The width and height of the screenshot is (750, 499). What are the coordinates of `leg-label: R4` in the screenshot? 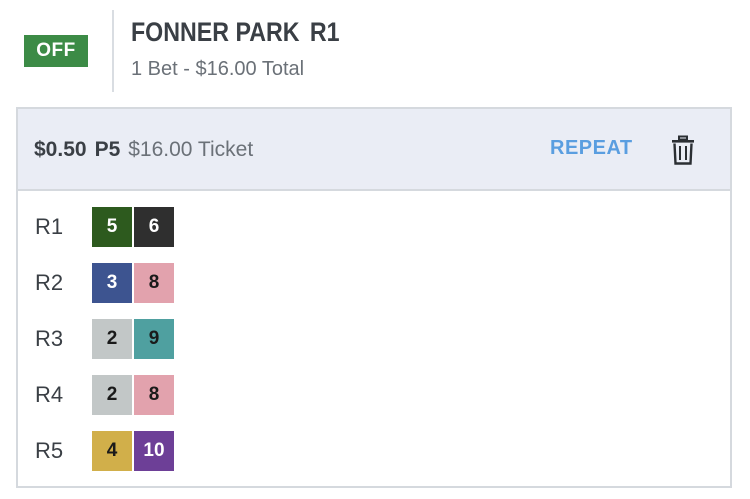 It's located at (49, 394).